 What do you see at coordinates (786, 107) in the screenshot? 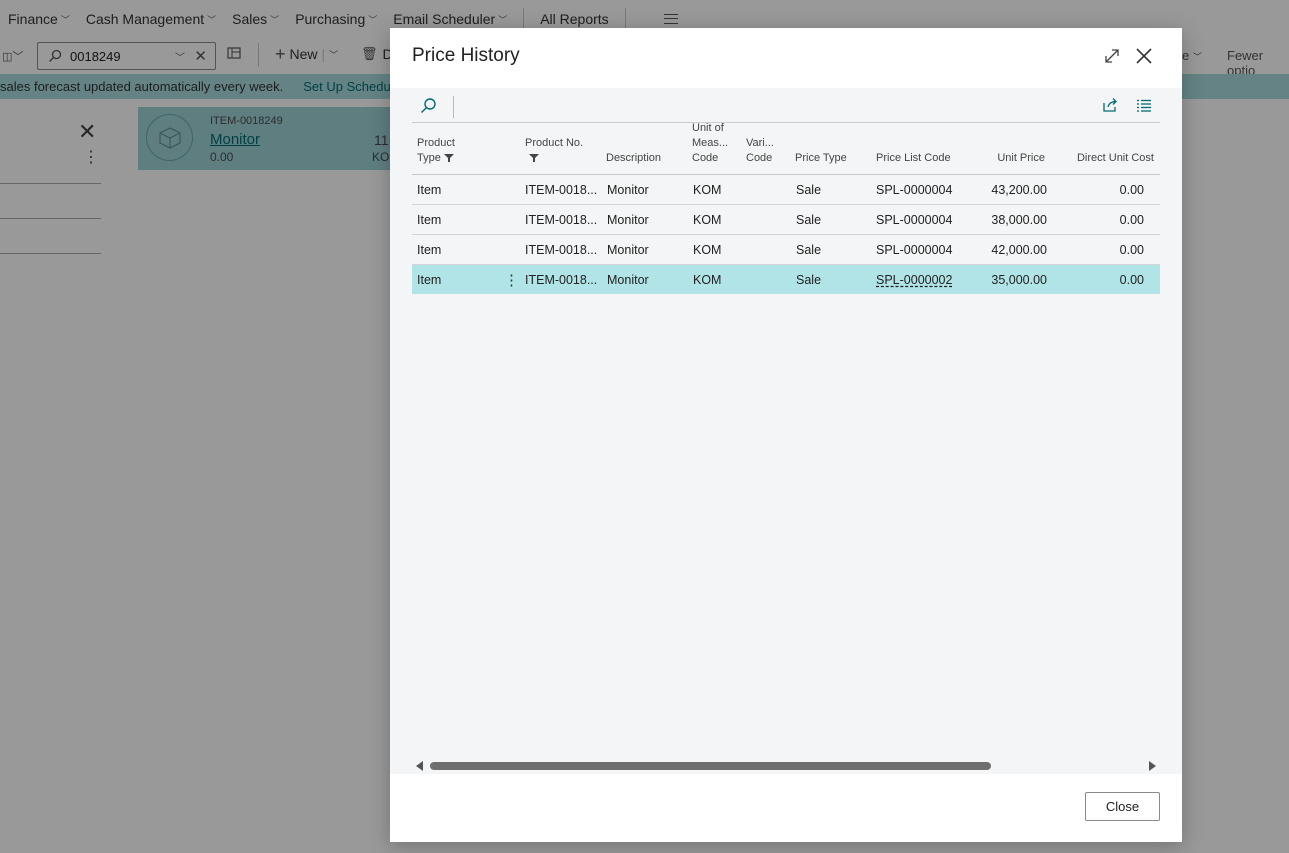
I see `dialog-toolbar` at bounding box center [786, 107].